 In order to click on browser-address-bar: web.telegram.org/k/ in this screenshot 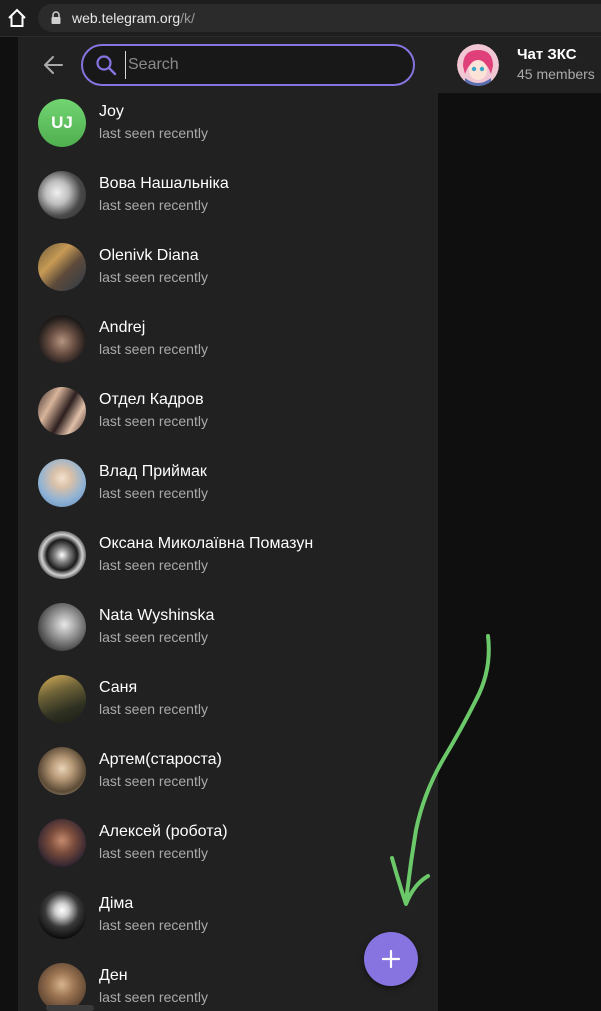, I will do `click(300, 18)`.